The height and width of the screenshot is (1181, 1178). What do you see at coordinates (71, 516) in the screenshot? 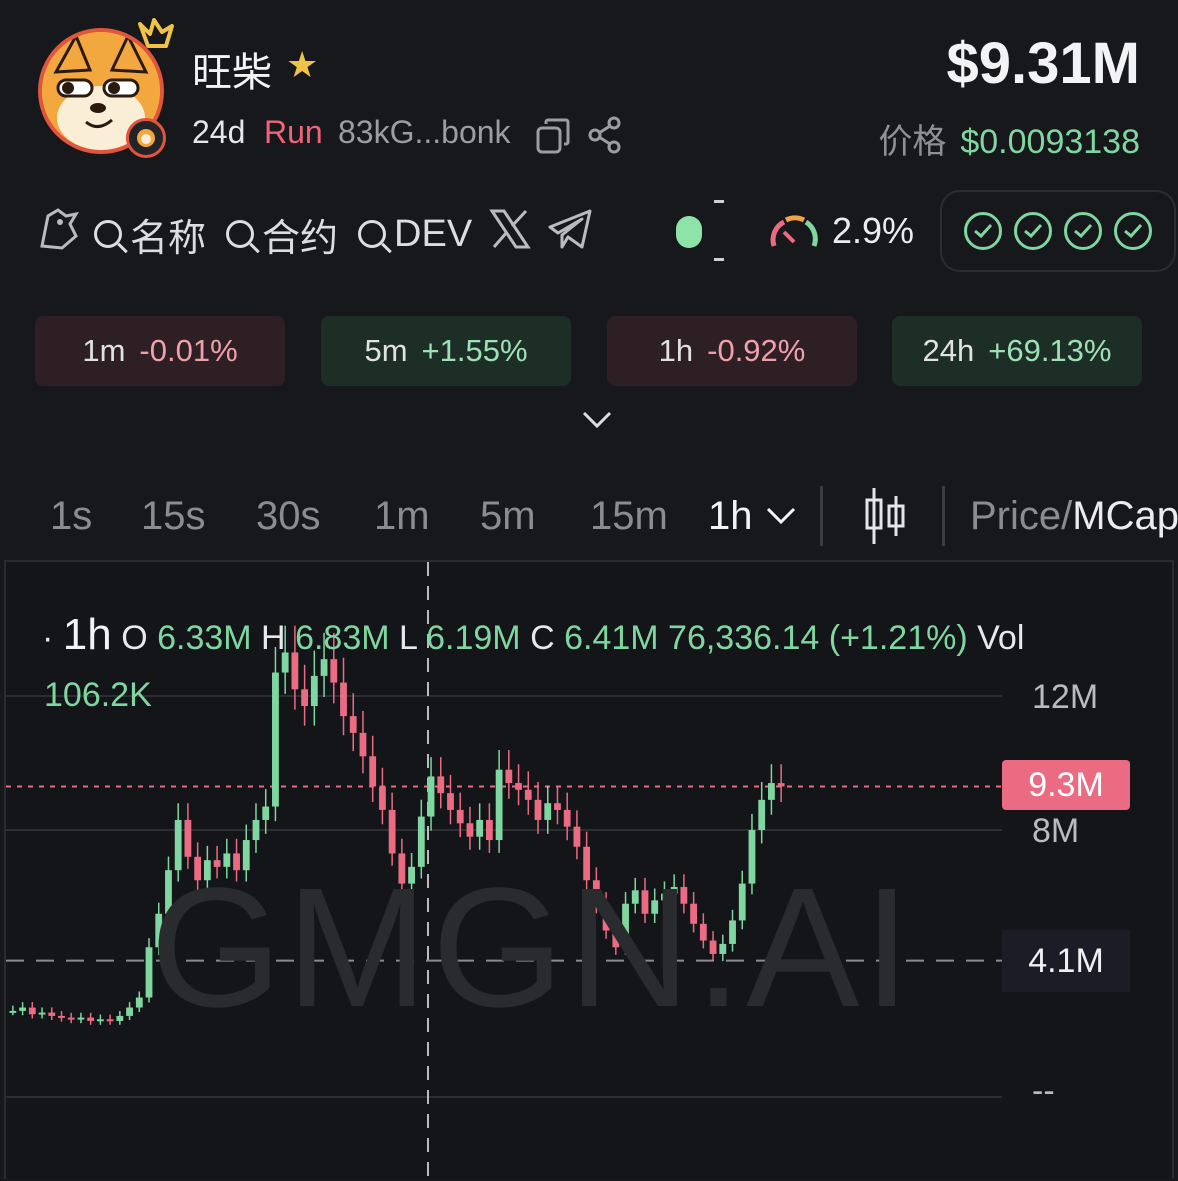
I see `interval-1s: 1s` at bounding box center [71, 516].